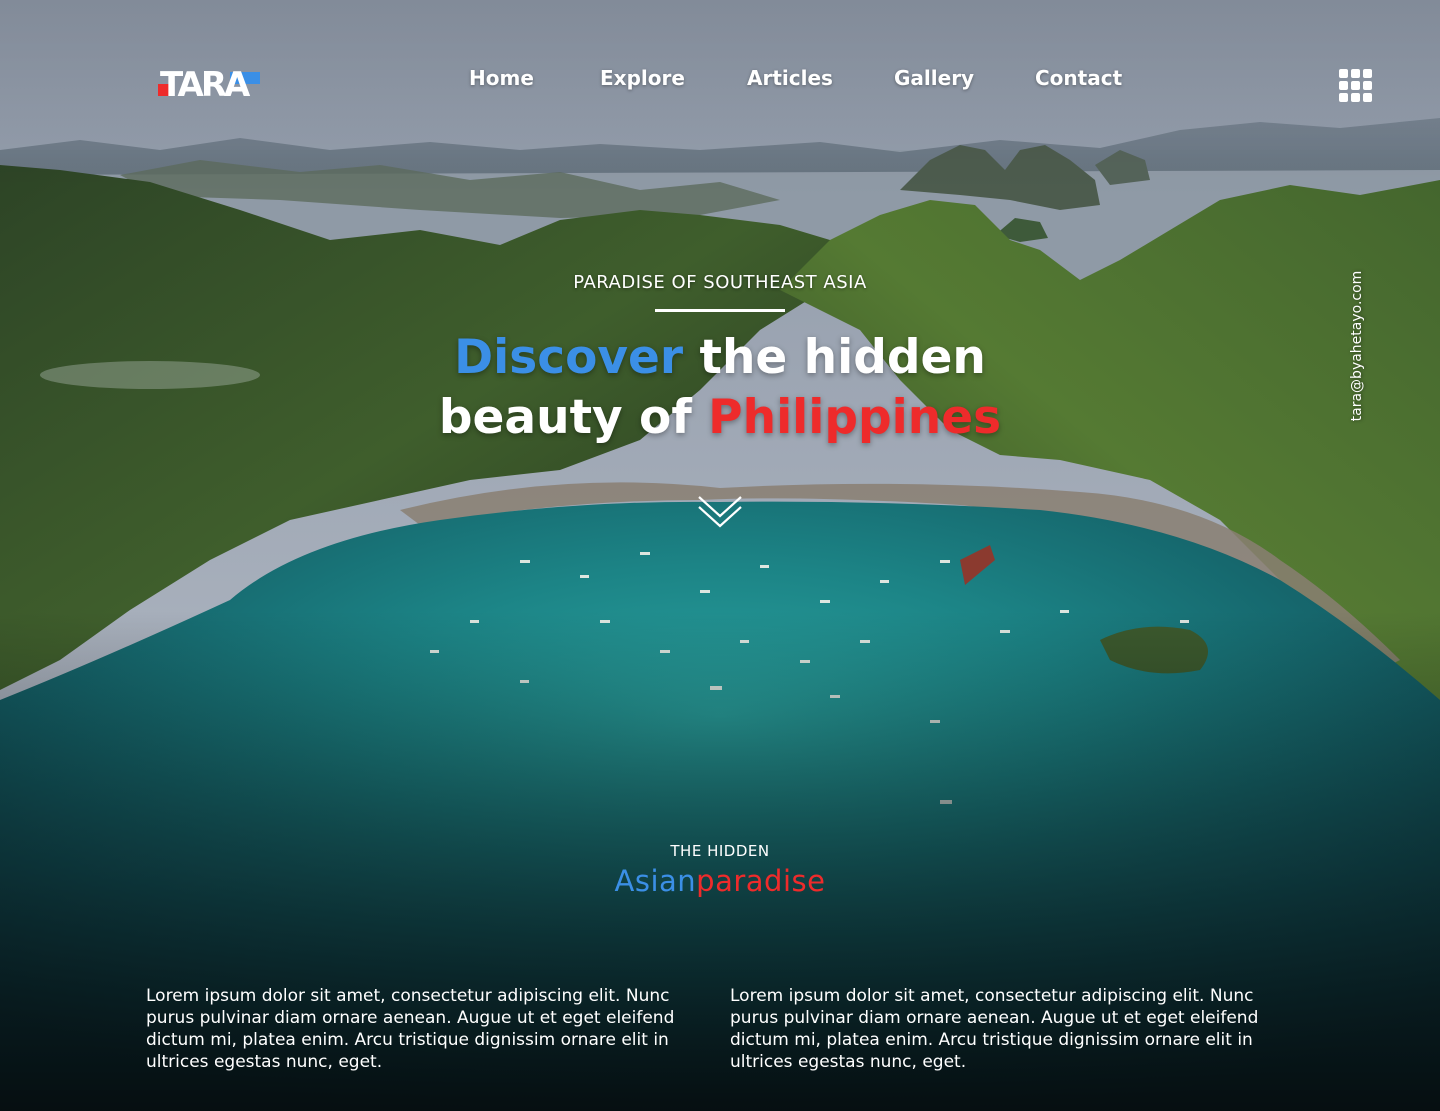 This screenshot has width=1440, height=1111. Describe the element at coordinates (1357, 86) in the screenshot. I see `grid-menu-icon` at that location.